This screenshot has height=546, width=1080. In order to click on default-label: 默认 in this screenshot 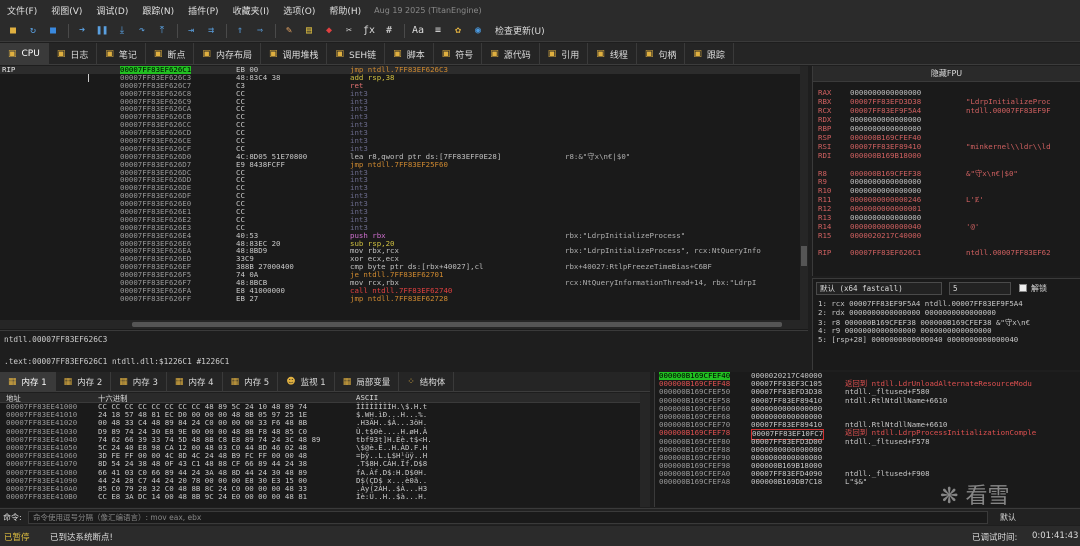, I will do `click(1008, 517)`.